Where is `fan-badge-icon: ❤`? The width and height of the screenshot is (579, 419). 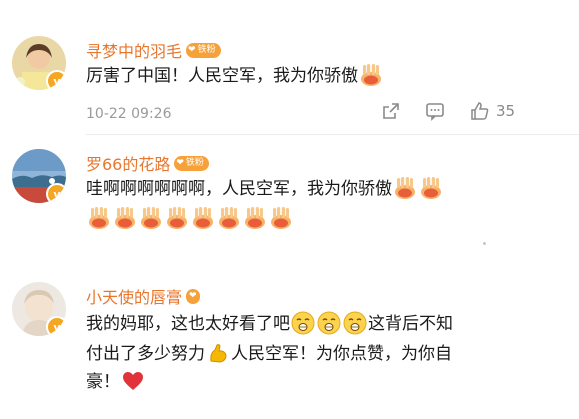 fan-badge-icon: ❤ is located at coordinates (193, 296).